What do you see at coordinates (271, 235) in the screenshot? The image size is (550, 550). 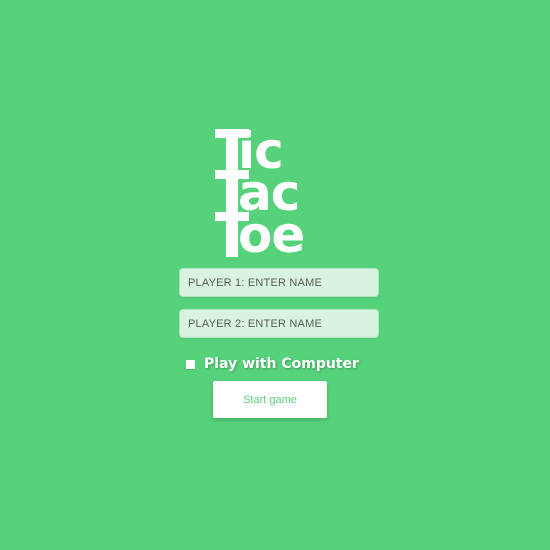 I see `logo-line-toe: oe` at bounding box center [271, 235].